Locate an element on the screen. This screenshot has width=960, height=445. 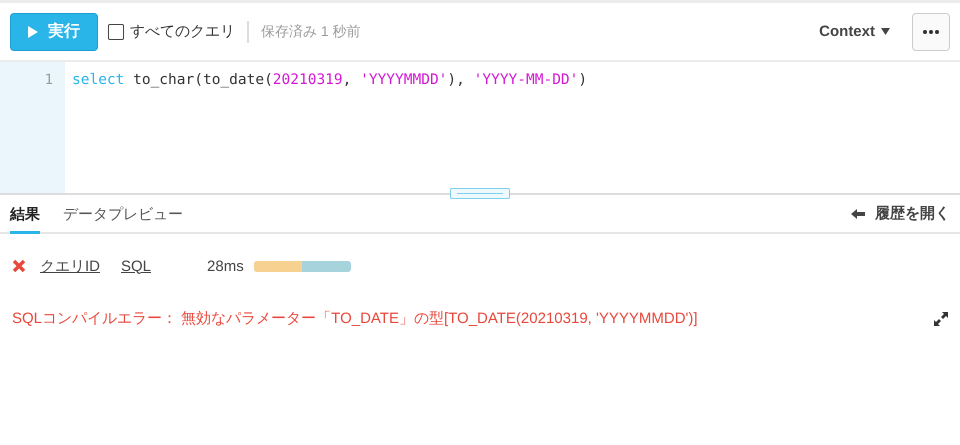
more-button is located at coordinates (931, 31).